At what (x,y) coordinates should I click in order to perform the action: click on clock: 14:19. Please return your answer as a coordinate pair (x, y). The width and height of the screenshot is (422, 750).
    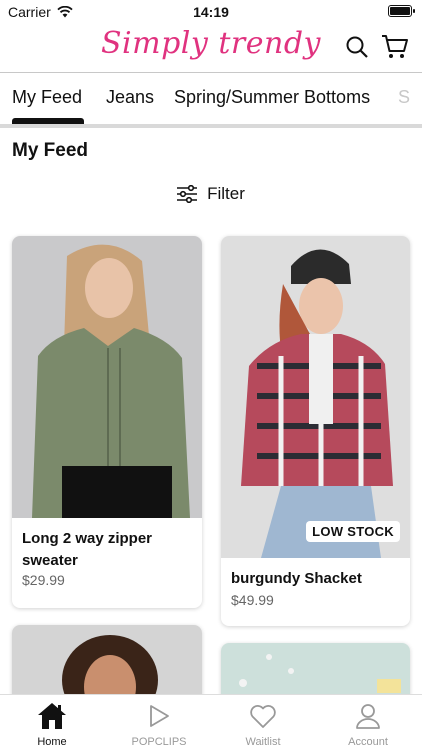
    Looking at the image, I should click on (211, 12).